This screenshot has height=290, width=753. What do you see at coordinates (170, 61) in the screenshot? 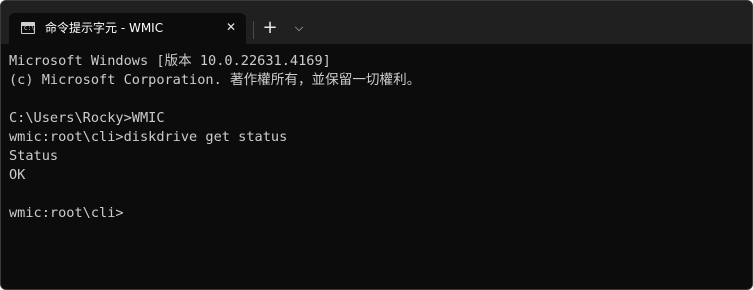
I see `terminal-line: Microsoft Windows [版本 10.0.22631.4169]` at bounding box center [170, 61].